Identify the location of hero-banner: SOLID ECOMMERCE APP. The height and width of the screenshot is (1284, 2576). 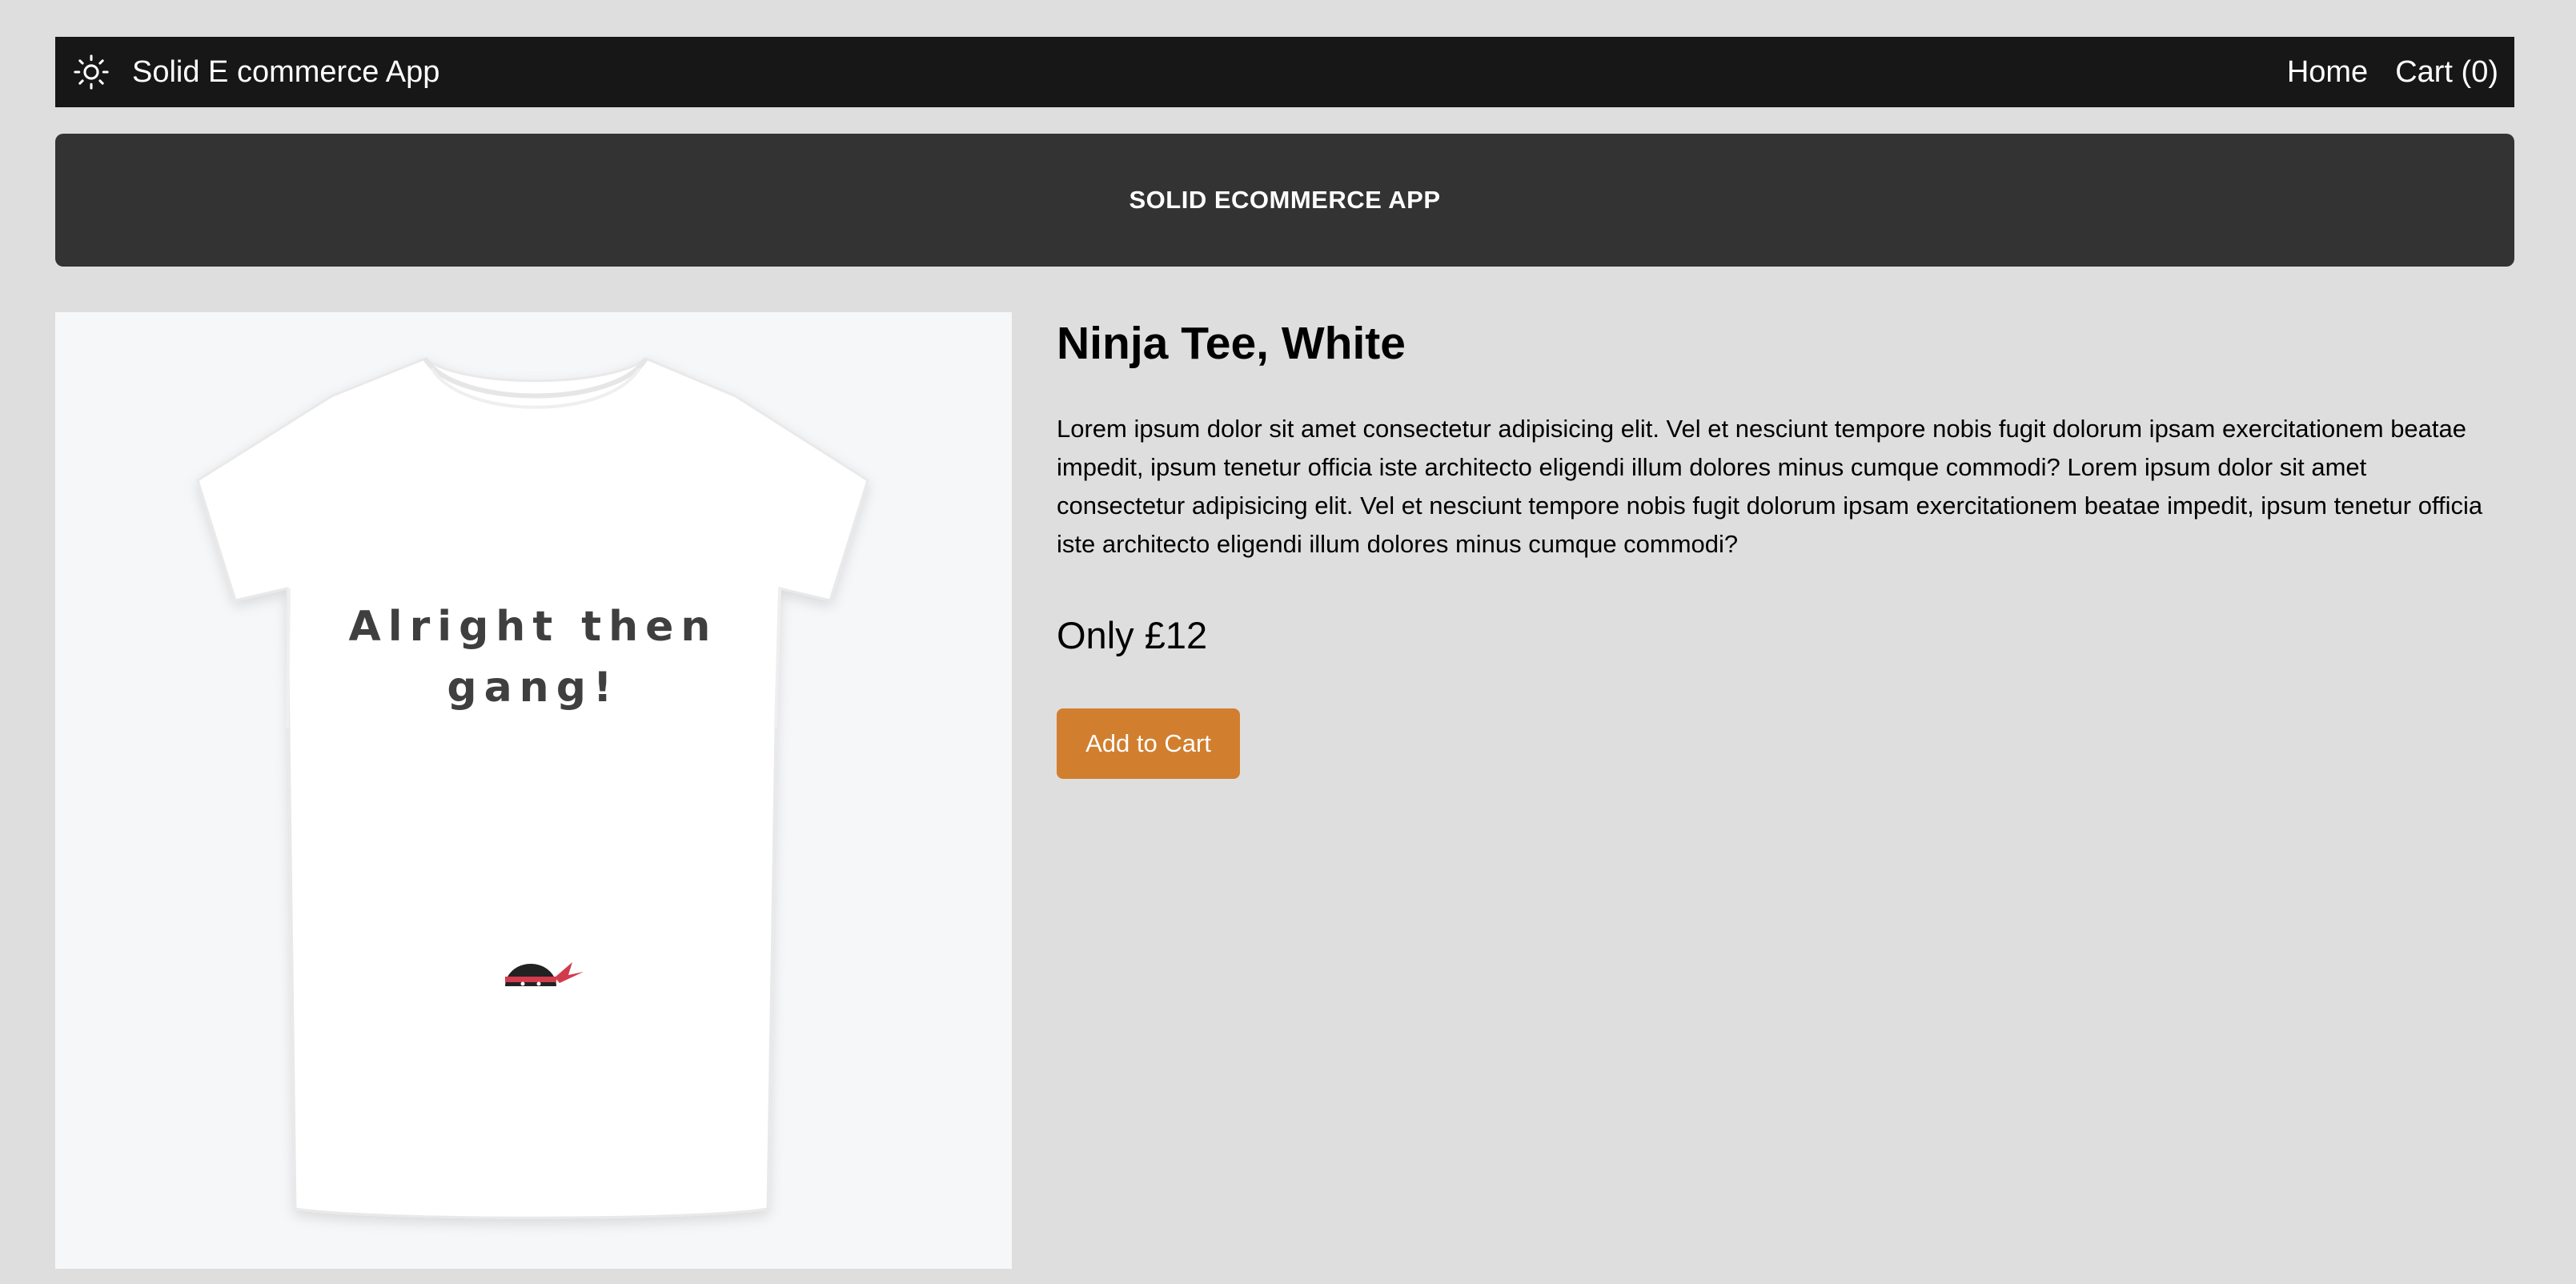
(1284, 200).